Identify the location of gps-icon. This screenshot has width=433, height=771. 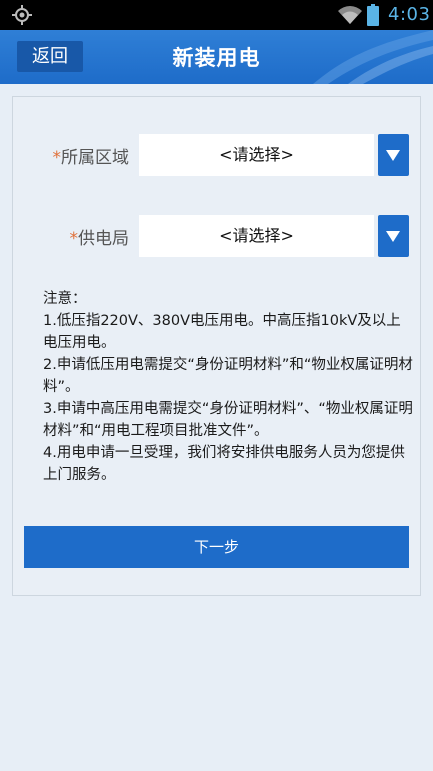
(22, 15).